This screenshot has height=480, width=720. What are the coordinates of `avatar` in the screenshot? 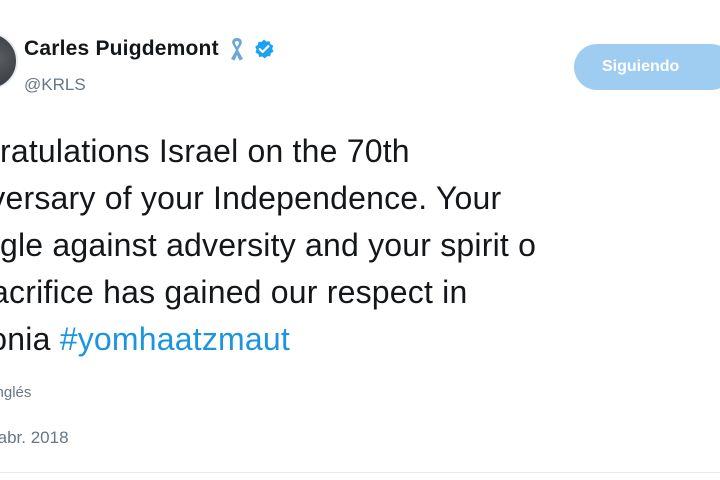 It's located at (9, 61).